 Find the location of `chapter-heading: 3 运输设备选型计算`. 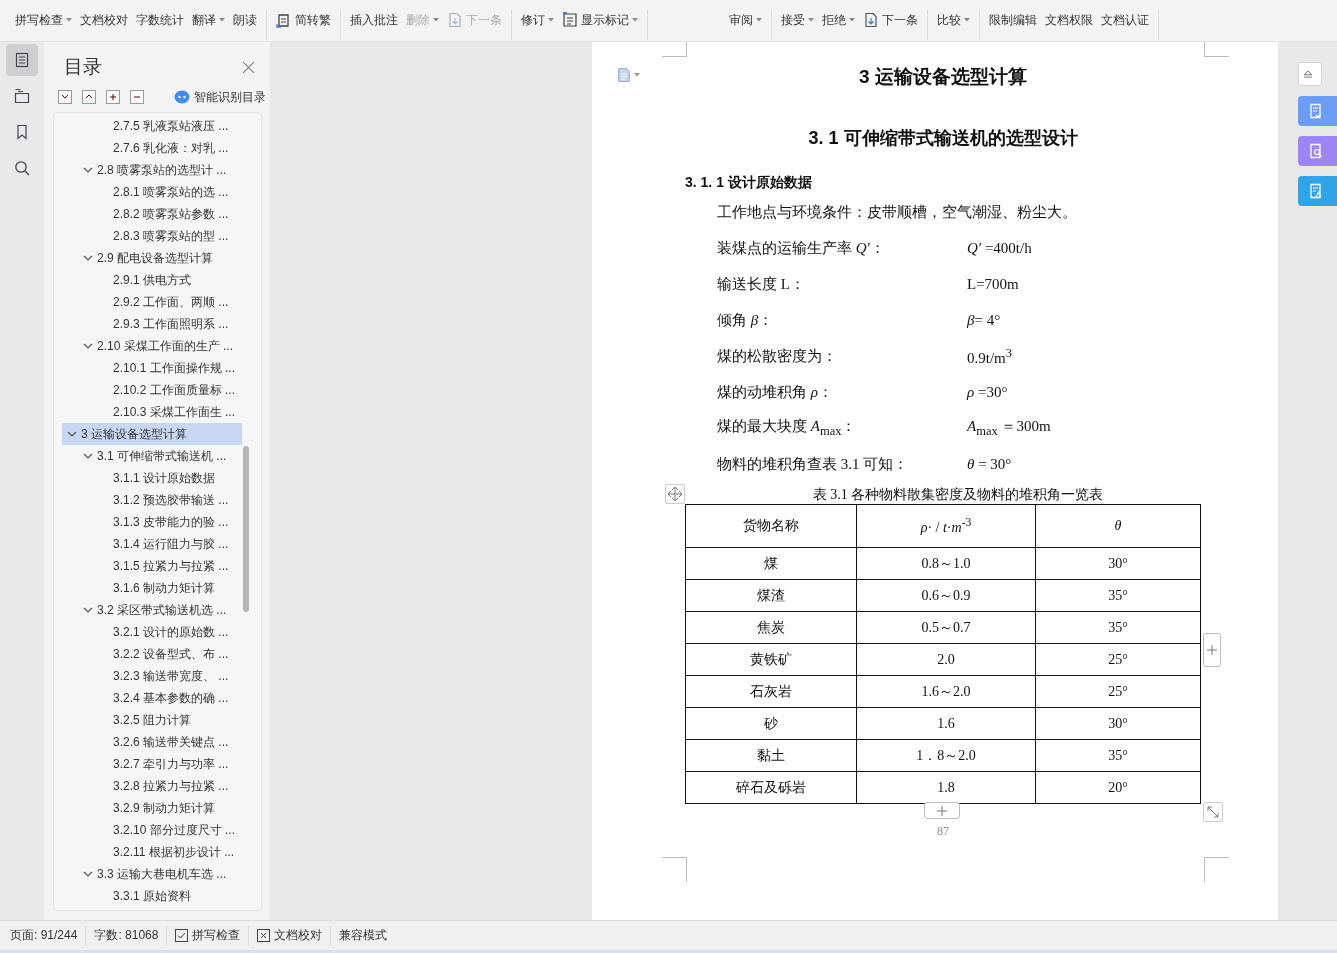

chapter-heading: 3 运输设备选型计算 is located at coordinates (943, 77).